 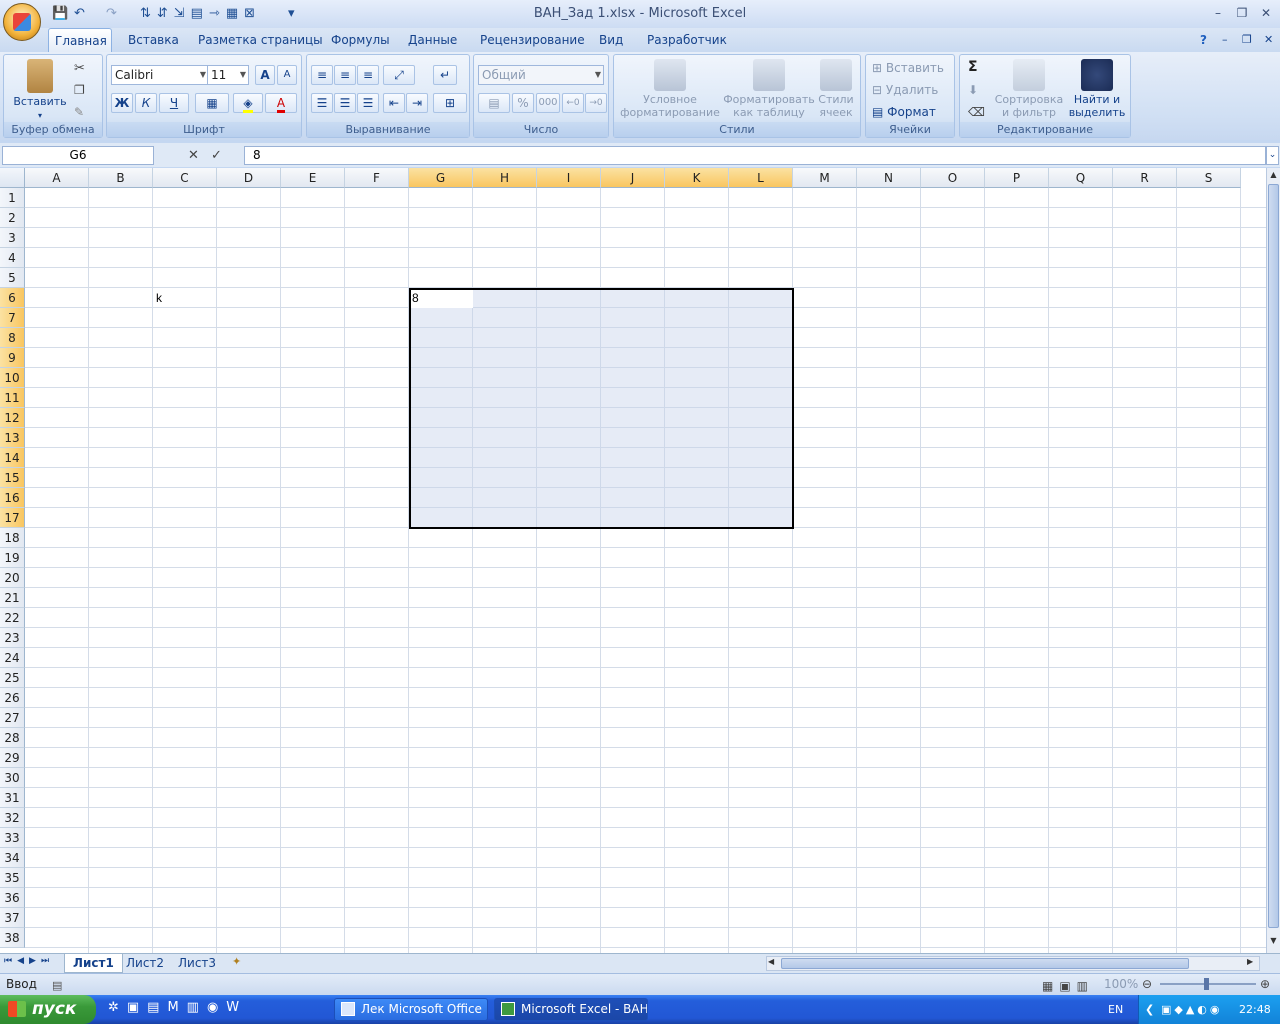 What do you see at coordinates (12, 458) in the screenshot?
I see `row-header-14: 14` at bounding box center [12, 458].